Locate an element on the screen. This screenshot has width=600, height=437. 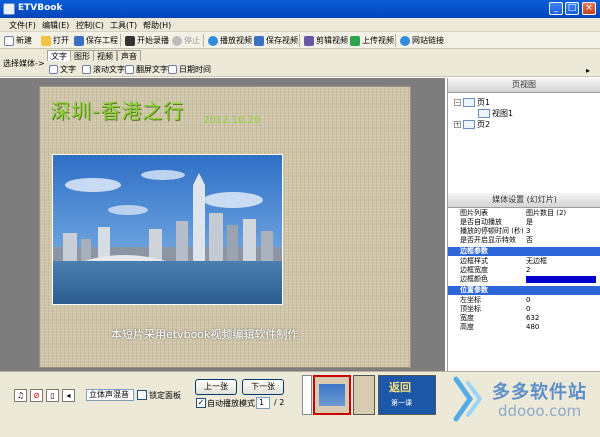
expand-icon: + is located at coordinates (457, 124).